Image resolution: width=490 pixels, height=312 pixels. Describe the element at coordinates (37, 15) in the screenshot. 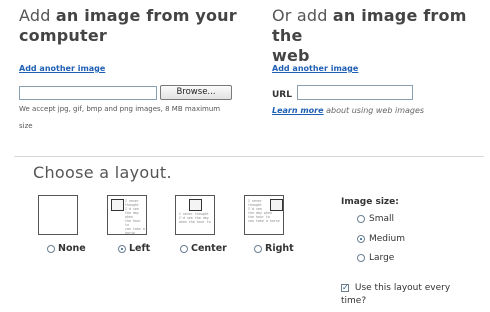

I see `computer-title-prefix: Add` at that location.